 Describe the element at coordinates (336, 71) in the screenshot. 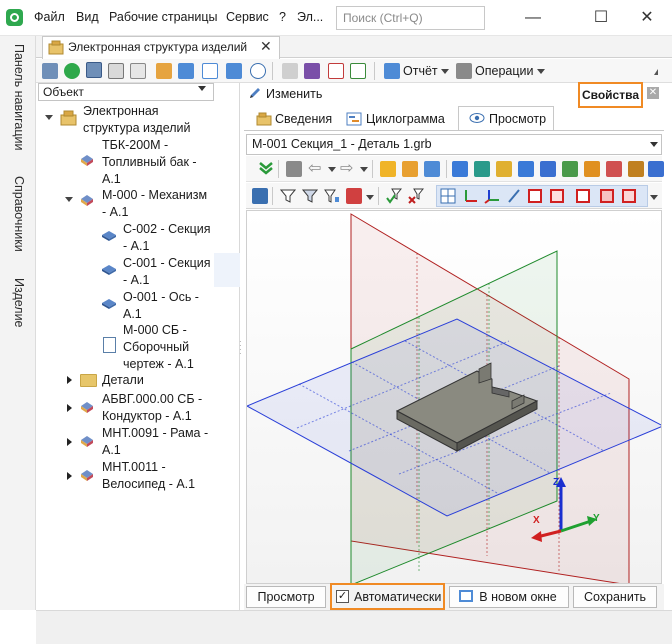

I see `delete-icon` at that location.